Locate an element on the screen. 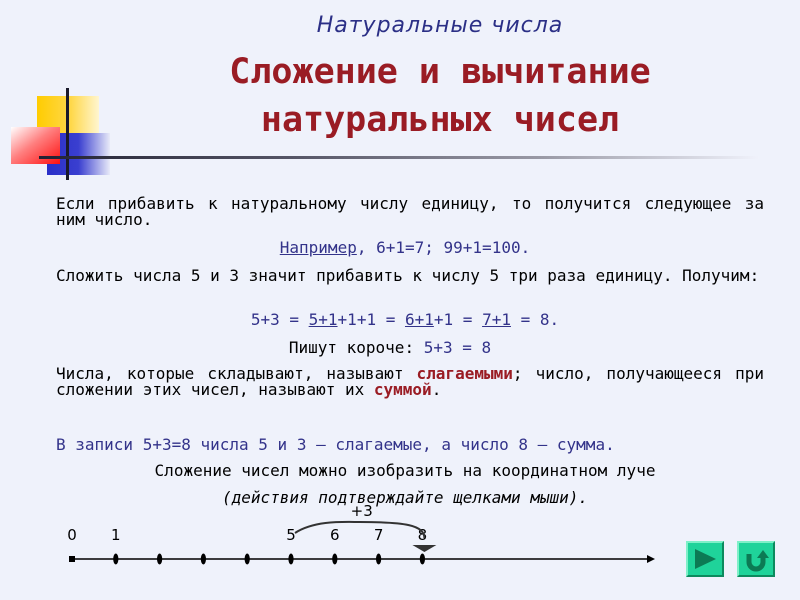 Image resolution: width=800 pixels, height=600 pixels. title-line-2: натуральных чисел is located at coordinates (440, 120).